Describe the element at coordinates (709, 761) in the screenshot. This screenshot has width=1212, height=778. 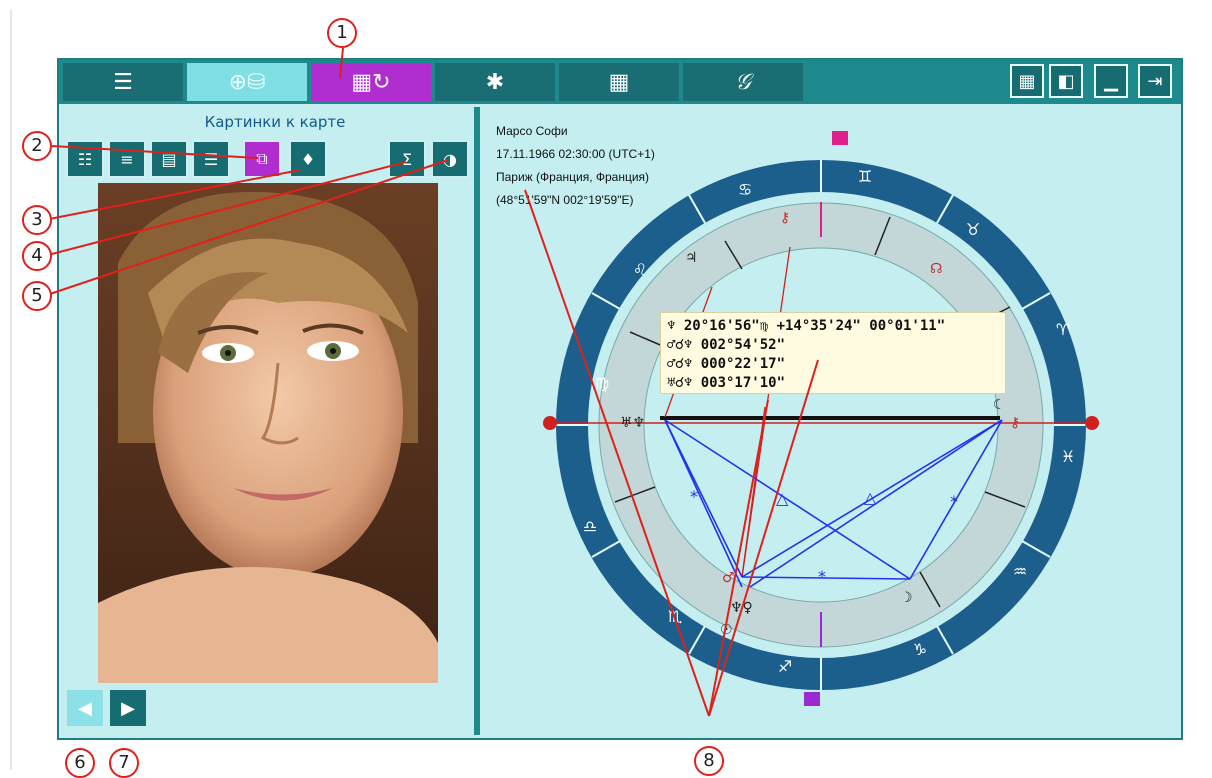
I see `callout-8: 8` at that location.